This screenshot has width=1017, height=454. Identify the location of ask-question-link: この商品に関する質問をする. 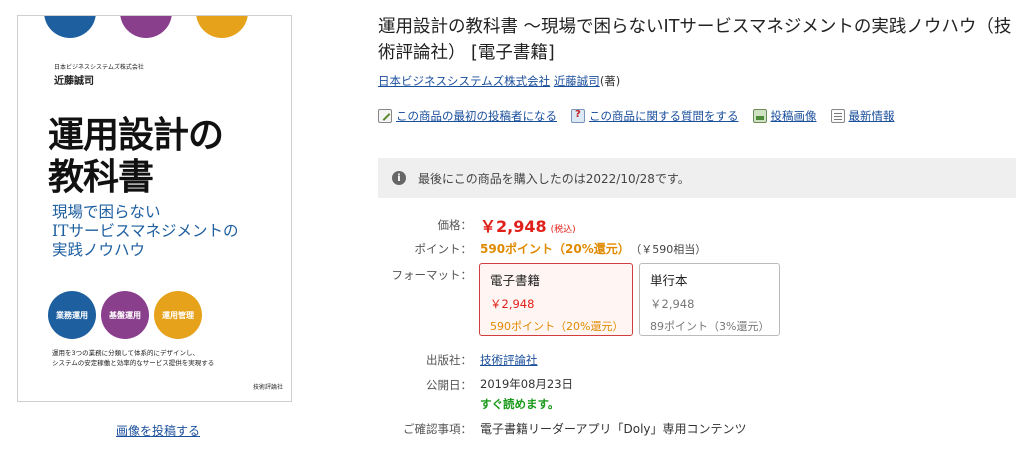
(655, 116).